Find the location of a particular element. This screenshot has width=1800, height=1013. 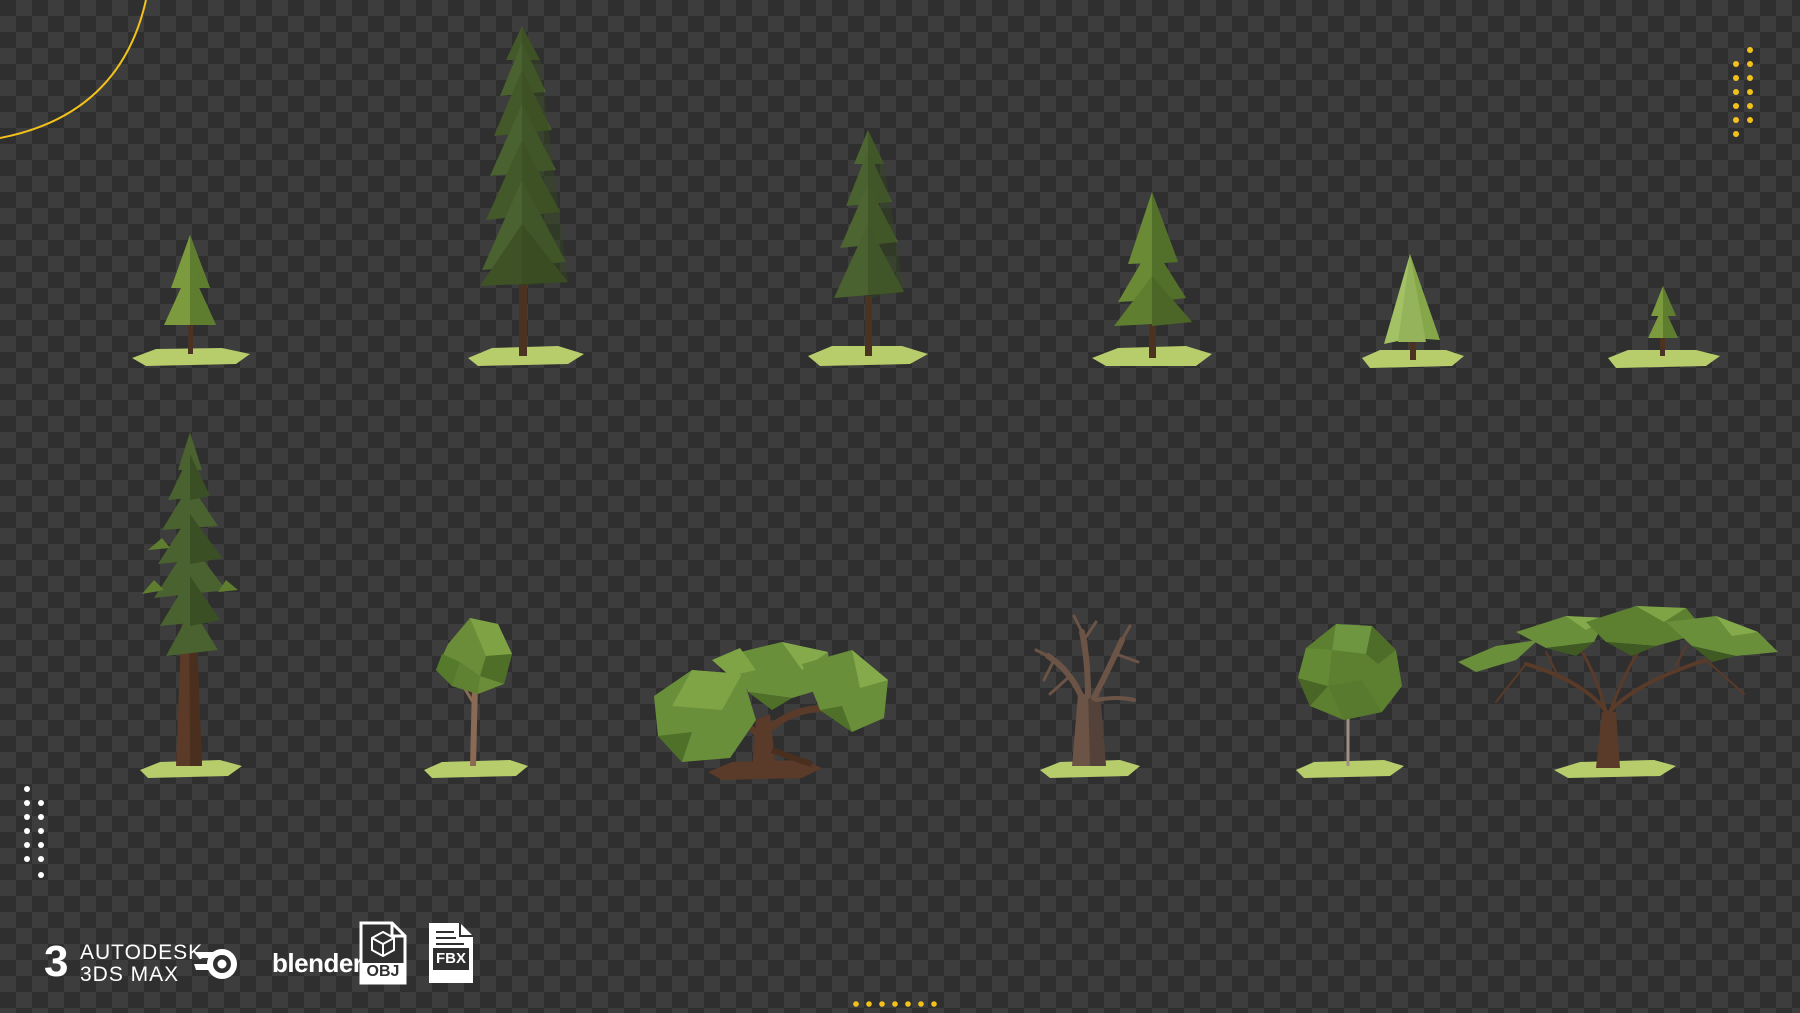

tree-medium-pine is located at coordinates (868, 248).